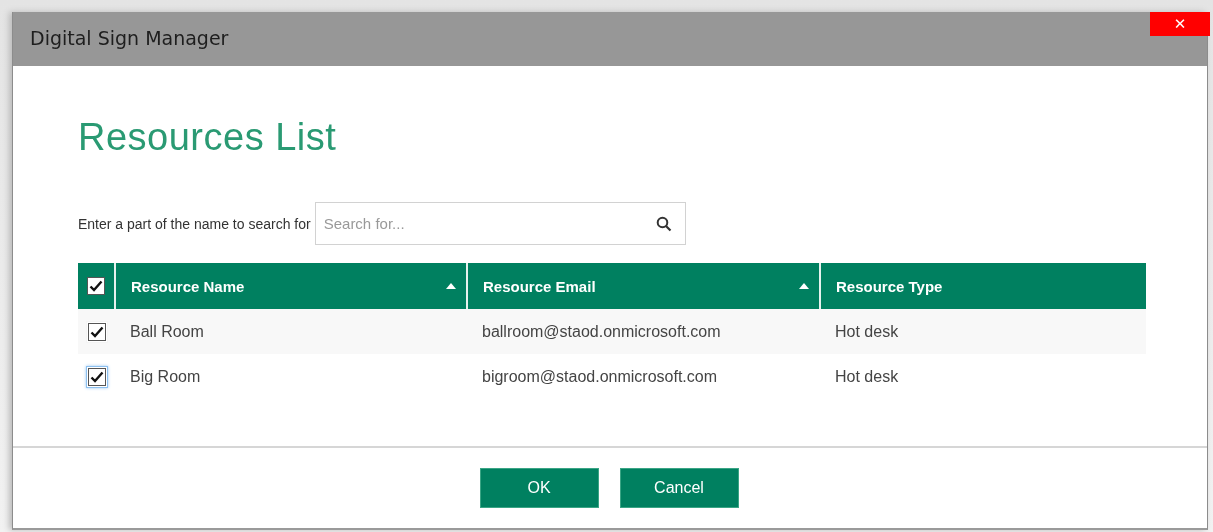  What do you see at coordinates (539, 286) in the screenshot?
I see `column-header: Resource Email` at bounding box center [539, 286].